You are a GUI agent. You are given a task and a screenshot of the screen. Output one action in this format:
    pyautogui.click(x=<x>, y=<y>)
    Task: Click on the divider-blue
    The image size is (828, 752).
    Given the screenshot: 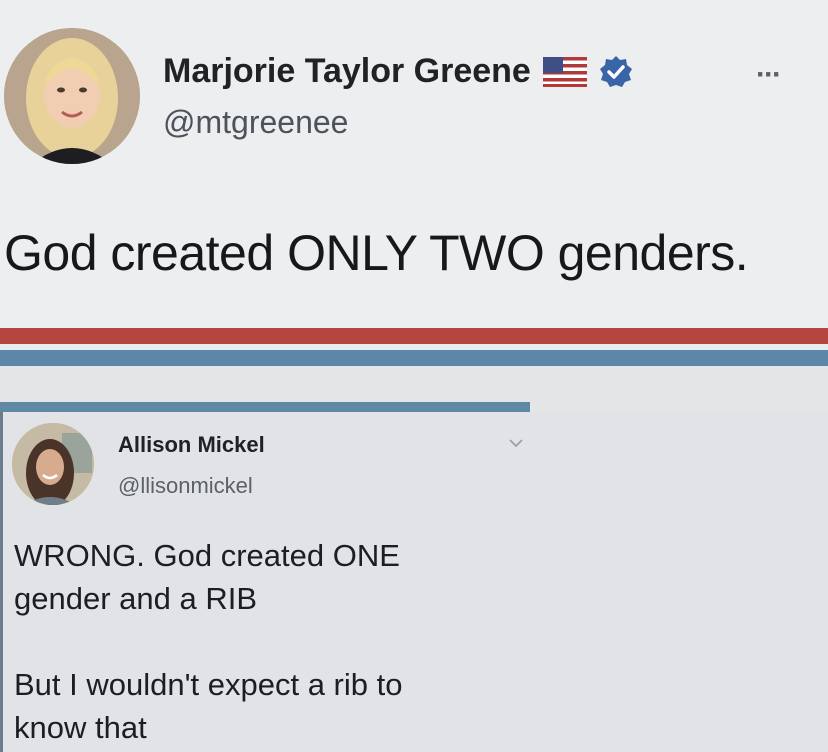 What is the action you would take?
    pyautogui.click(x=414, y=358)
    